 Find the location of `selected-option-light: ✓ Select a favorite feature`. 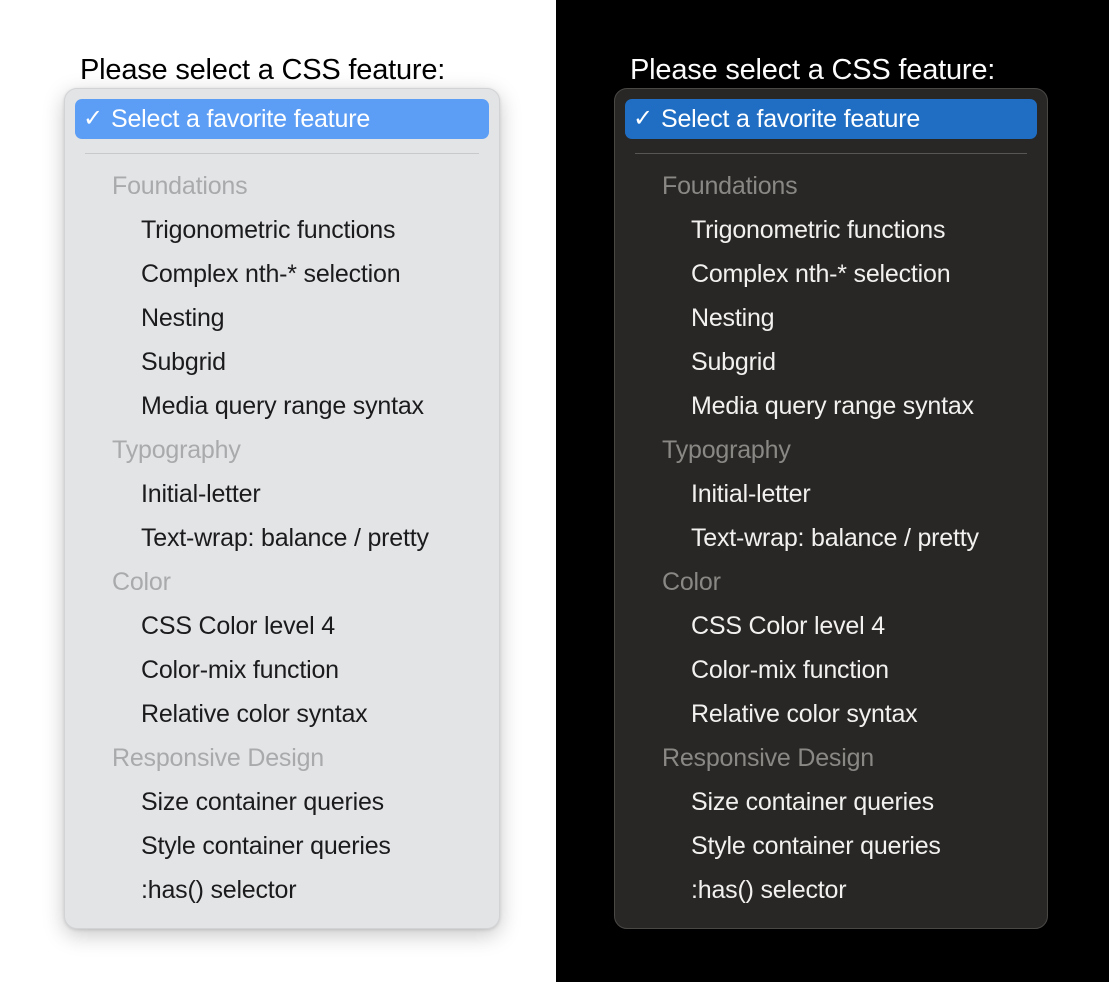

selected-option-light: ✓ Select a favorite feature is located at coordinates (282, 119).